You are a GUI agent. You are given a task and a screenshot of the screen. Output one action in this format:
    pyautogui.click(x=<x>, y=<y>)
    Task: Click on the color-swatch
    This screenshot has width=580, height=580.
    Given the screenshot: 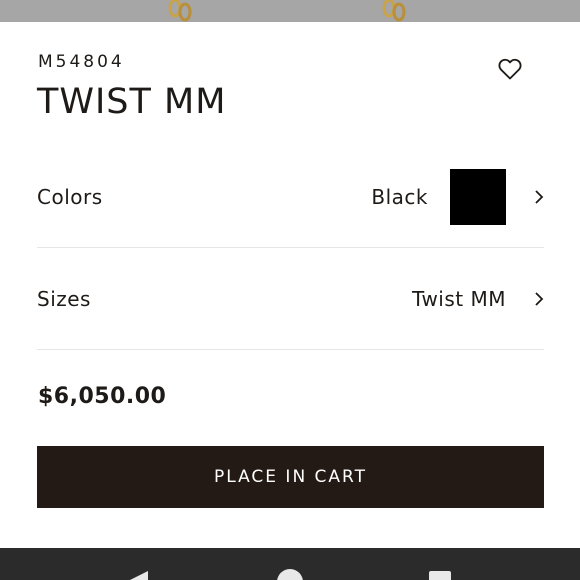 What is the action you would take?
    pyautogui.click(x=478, y=197)
    